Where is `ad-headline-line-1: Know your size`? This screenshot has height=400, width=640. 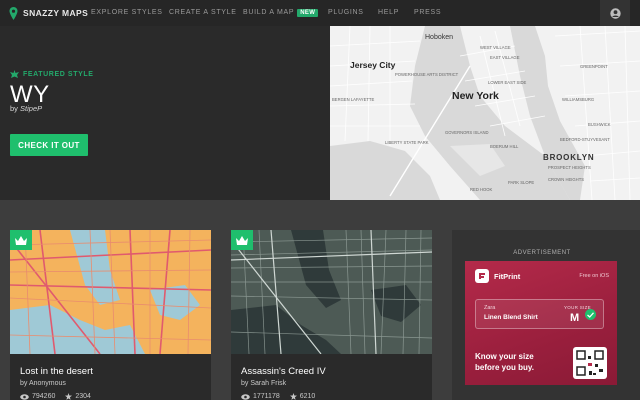 ad-headline-line-1: Know your size is located at coordinates (504, 356).